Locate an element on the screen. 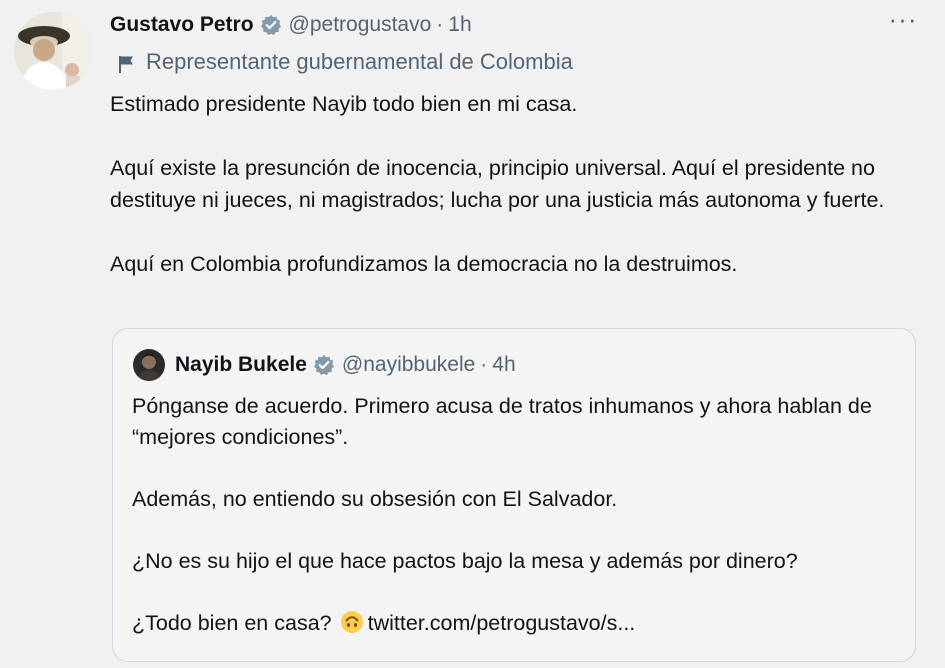 The image size is (945, 668). quoted-tweet-header: Nayib Bukele @nayibbukele · 4h is located at coordinates (345, 365).